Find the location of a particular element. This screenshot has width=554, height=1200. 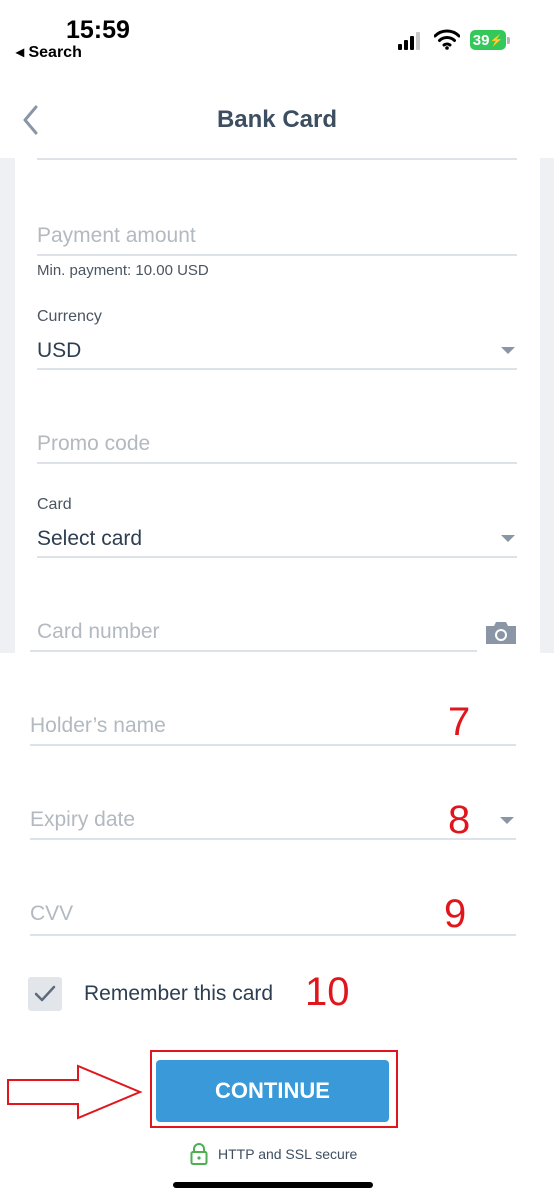

status-time: 15:59 is located at coordinates (98, 30).